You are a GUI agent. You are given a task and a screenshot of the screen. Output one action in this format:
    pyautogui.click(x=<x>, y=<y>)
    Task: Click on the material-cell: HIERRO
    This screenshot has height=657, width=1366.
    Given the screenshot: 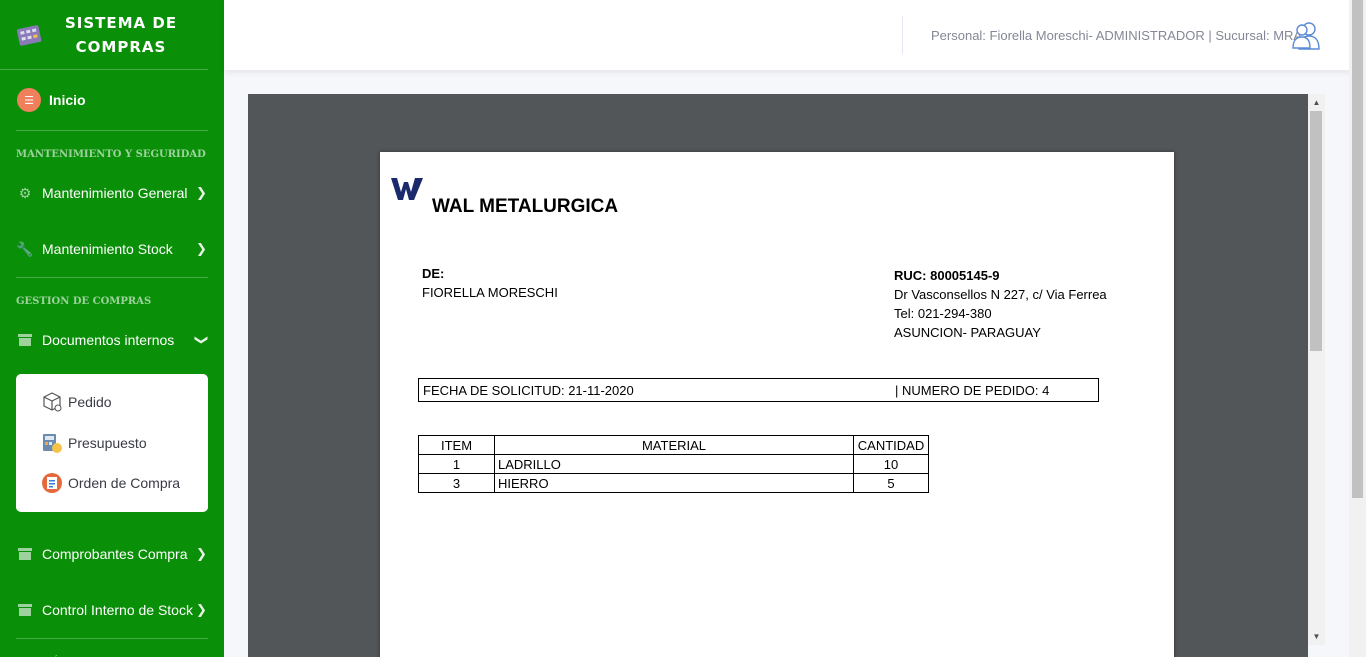 What is the action you would take?
    pyautogui.click(x=674, y=483)
    